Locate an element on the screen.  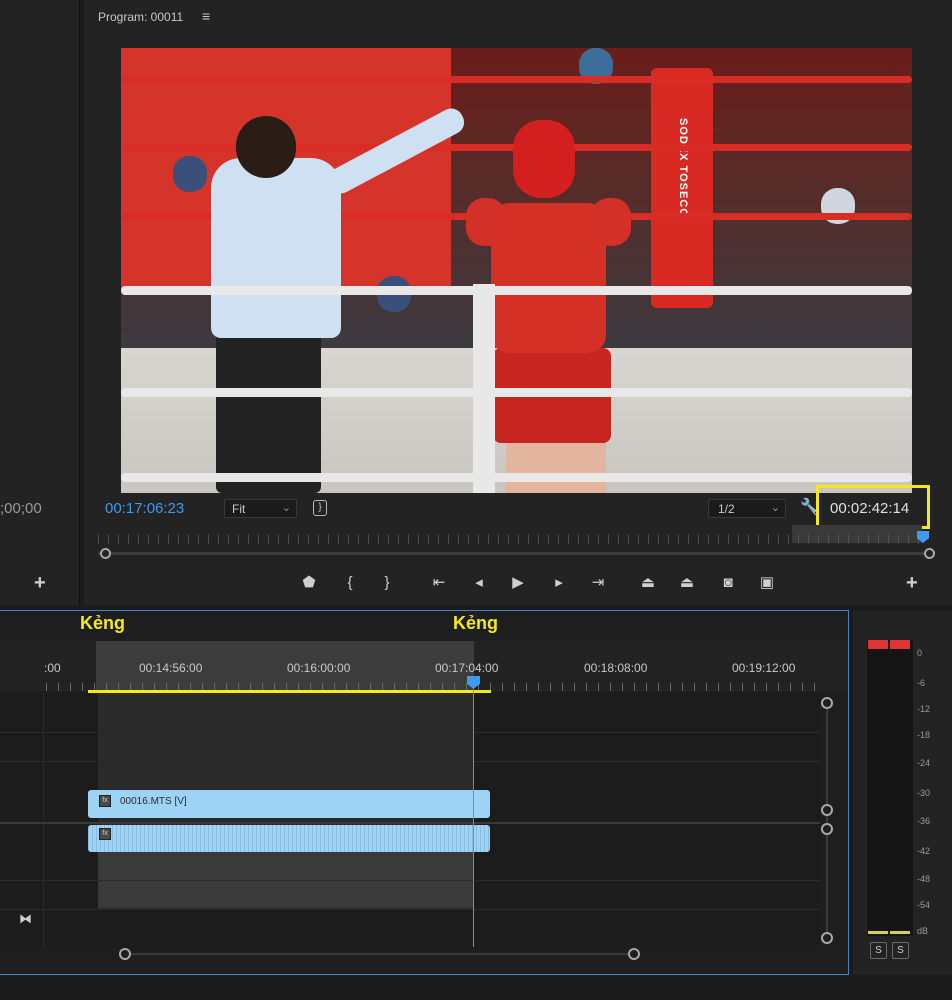
ruler-label: 00:19:12:00 is located at coordinates (764, 668).